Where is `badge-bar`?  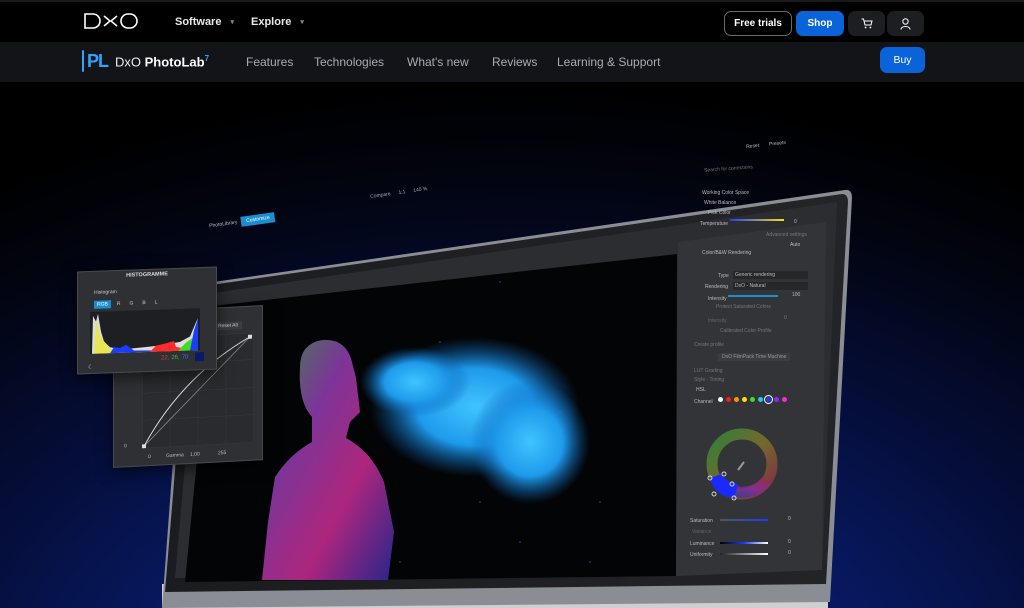
badge-bar is located at coordinates (83, 61).